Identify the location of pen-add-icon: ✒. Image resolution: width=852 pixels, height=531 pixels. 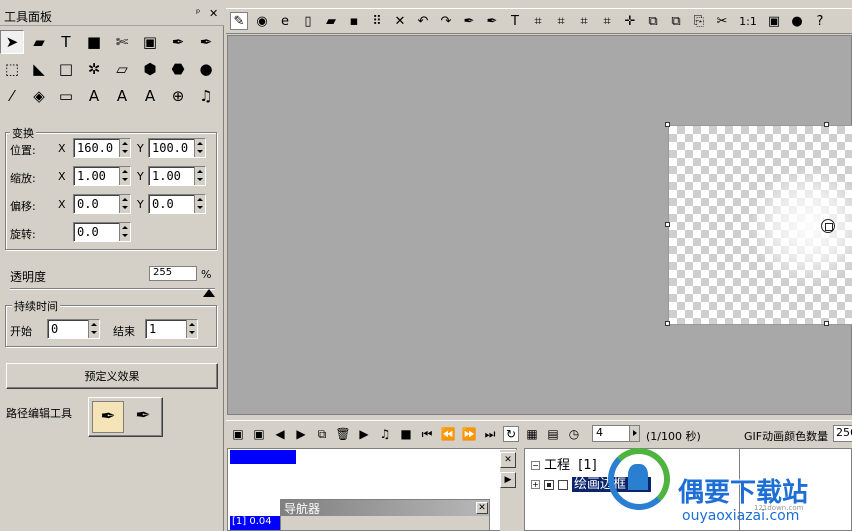
(178, 42).